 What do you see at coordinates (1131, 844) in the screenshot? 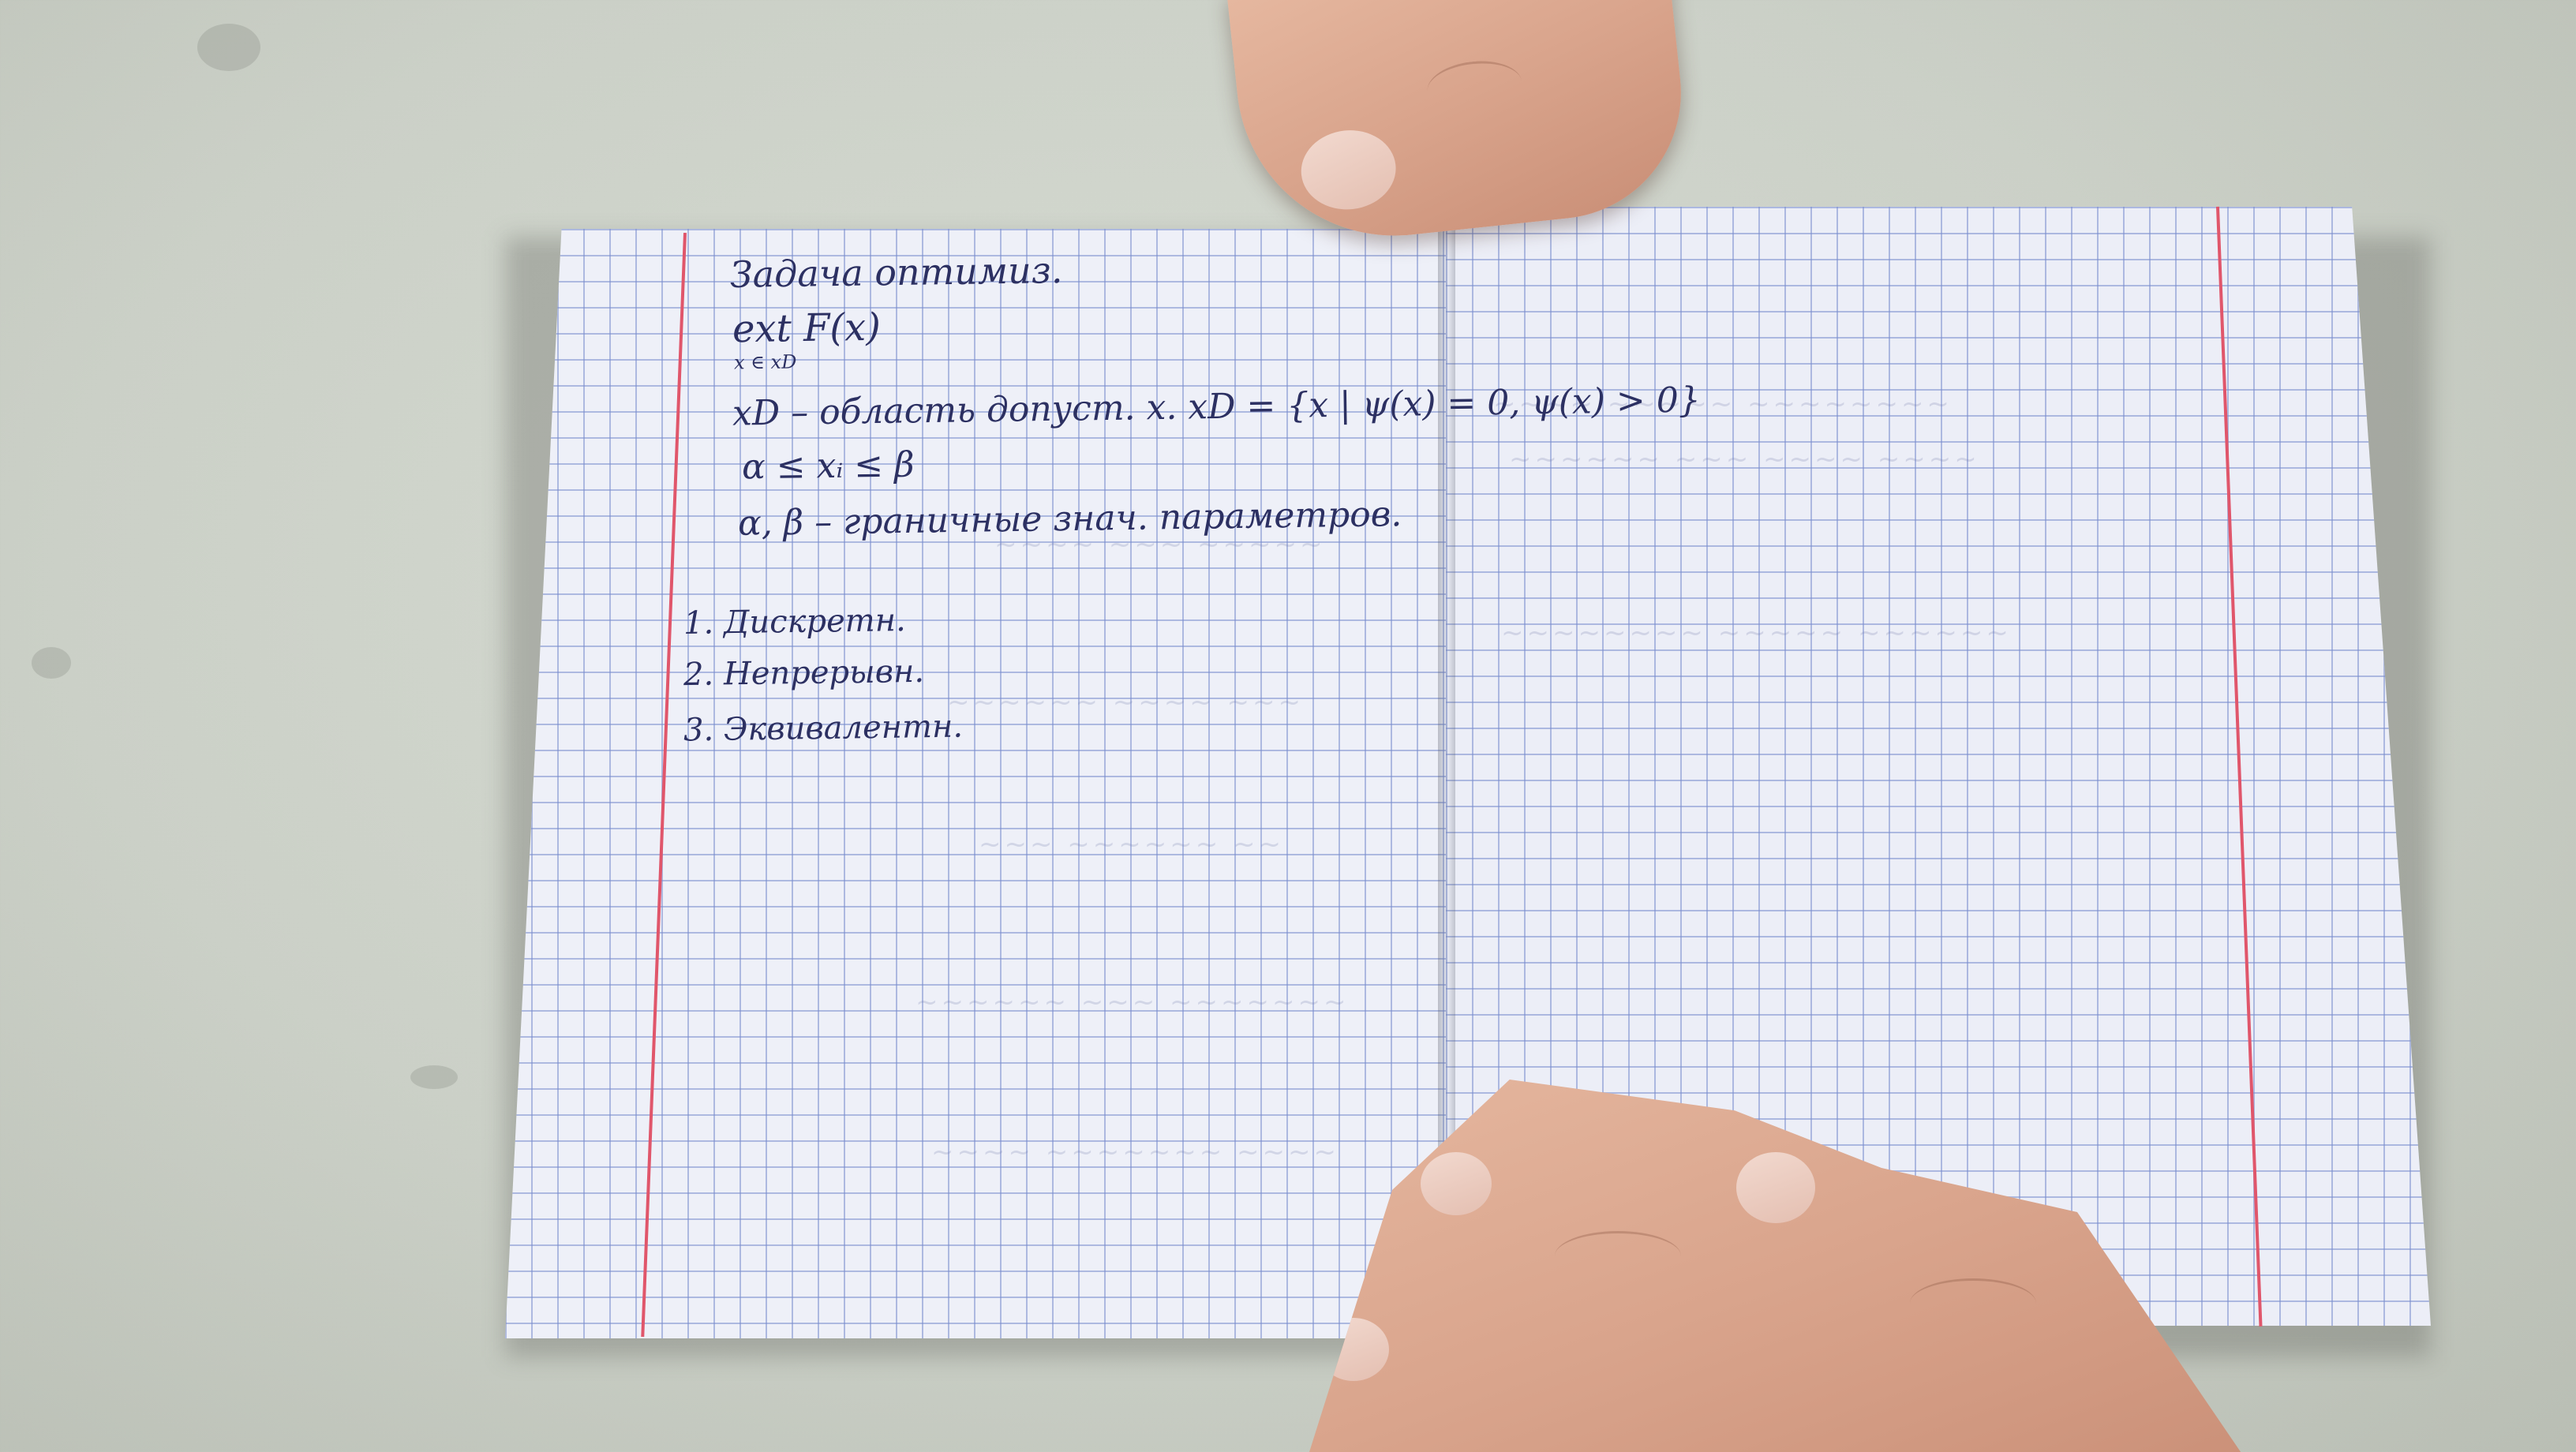
I see `bleed-through-text: ~~~ ~~~~~~ ~~` at bounding box center [1131, 844].